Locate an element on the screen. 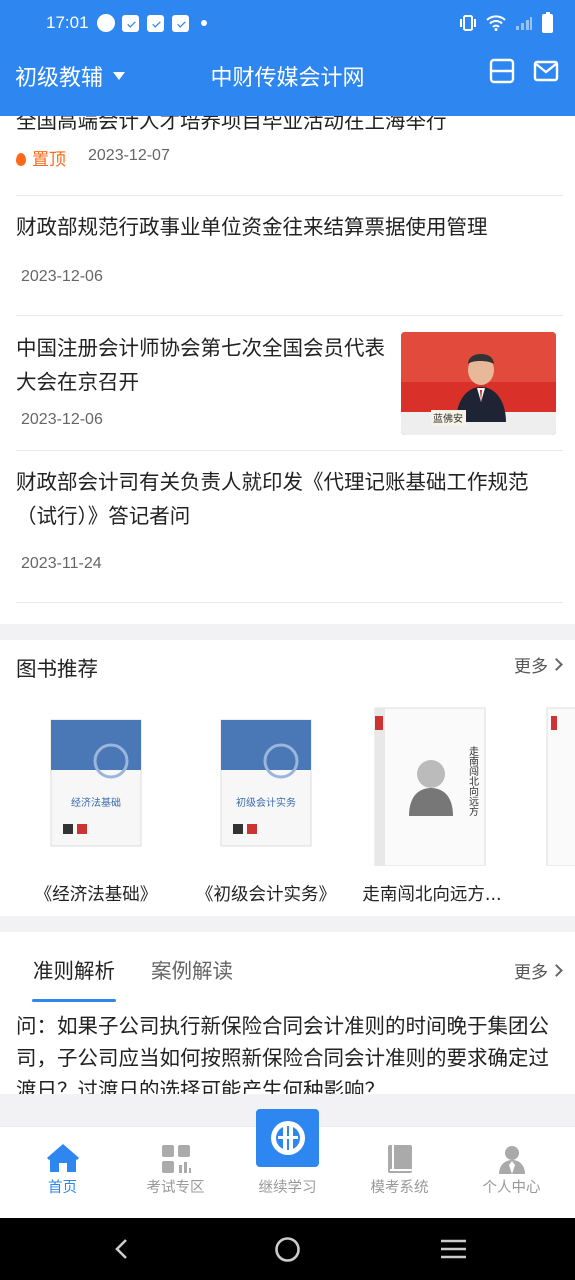  scan-icon is located at coordinates (502, 71).